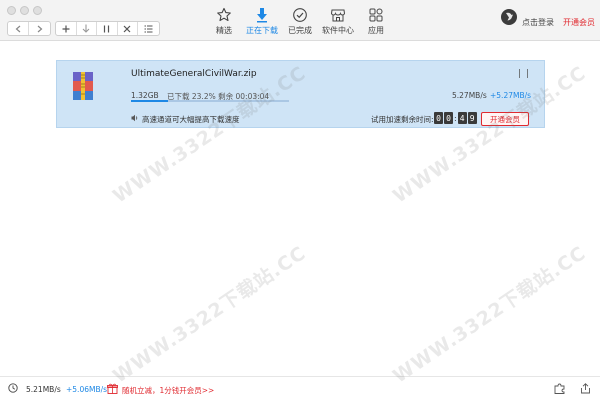 Image resolution: width=600 pixels, height=400 pixels. Describe the element at coordinates (462, 118) in the screenshot. I see `timer-digit: 4` at that location.